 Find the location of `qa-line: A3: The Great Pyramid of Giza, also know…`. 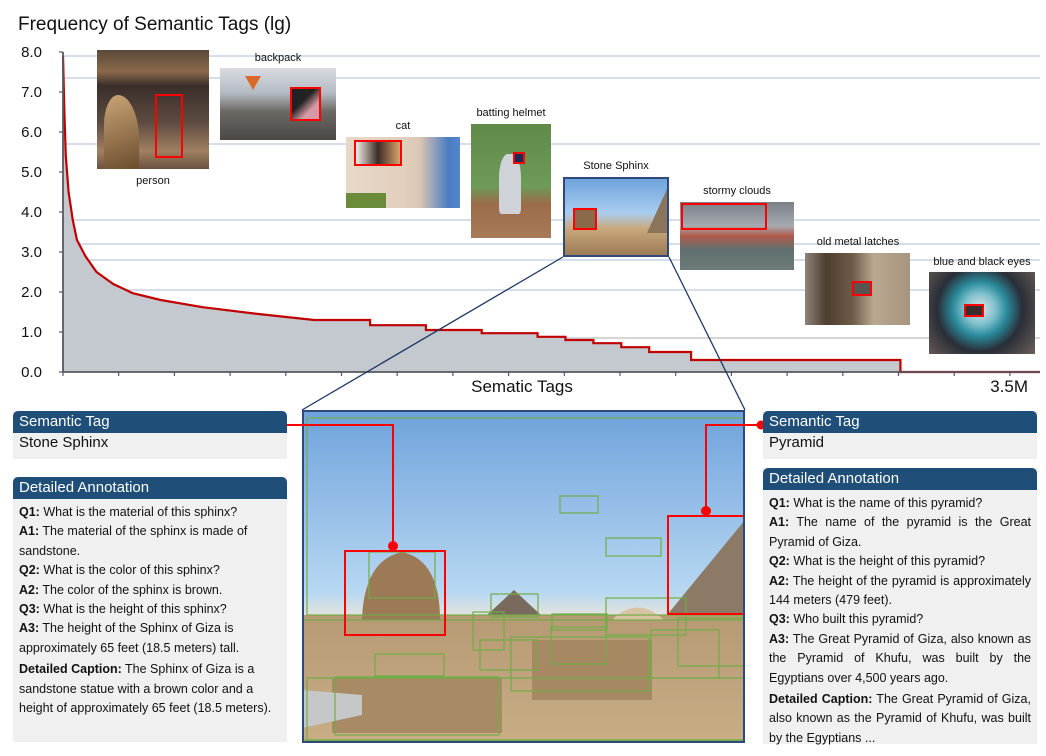

qa-line: A3: The Great Pyramid of Giza, also know… is located at coordinates (900, 659).